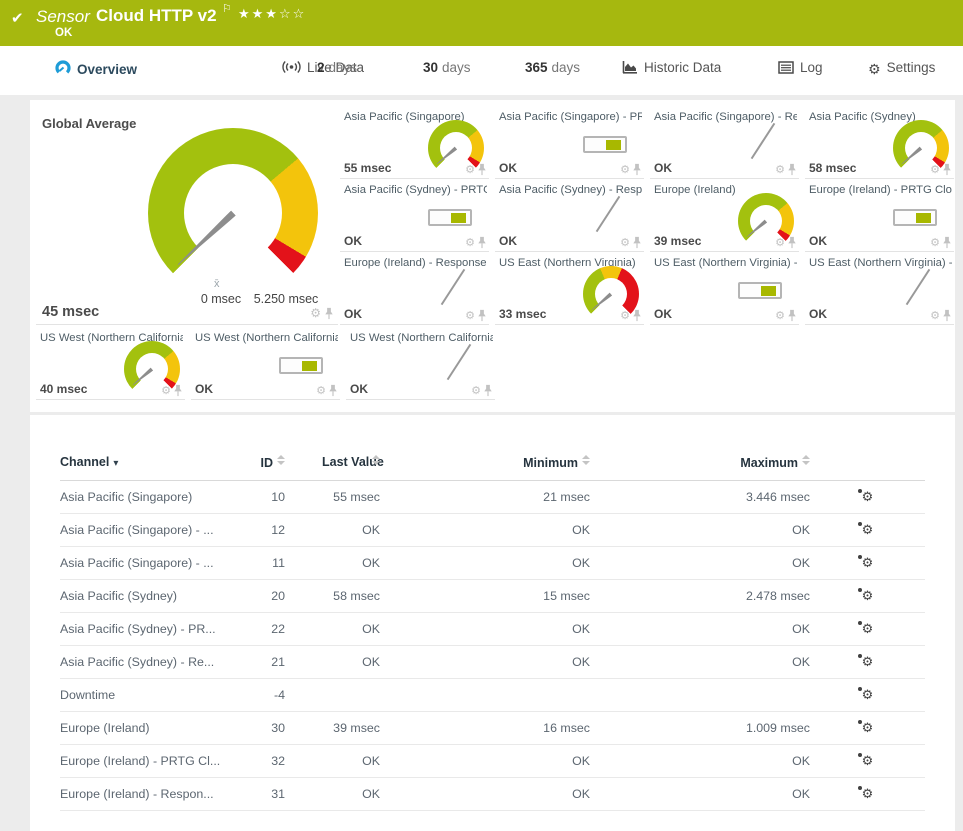 The image size is (963, 831). What do you see at coordinates (552, 67) in the screenshot?
I see `tab-365-days: 365 days` at bounding box center [552, 67].